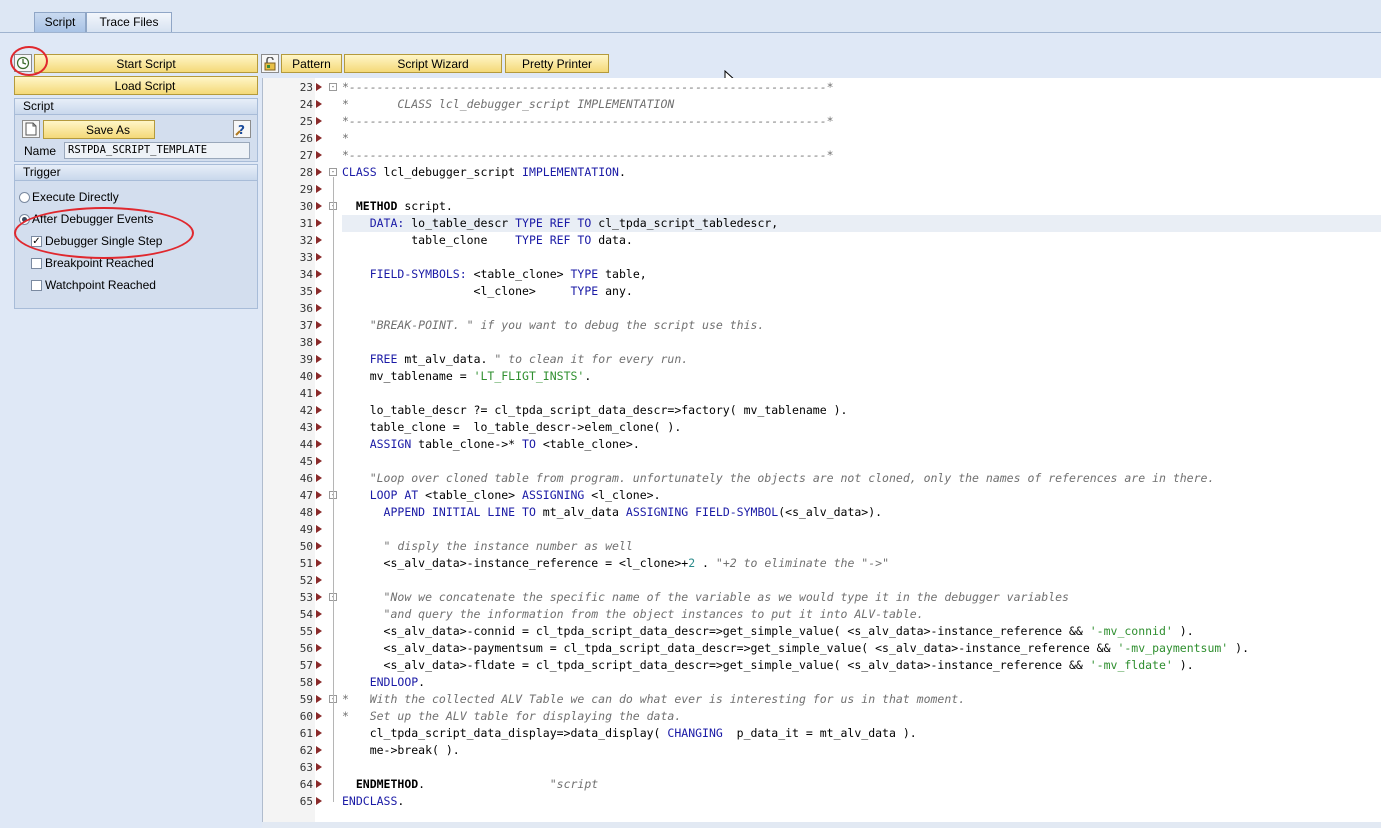 The height and width of the screenshot is (828, 1381). I want to click on code-line: 38, so click(822, 342).